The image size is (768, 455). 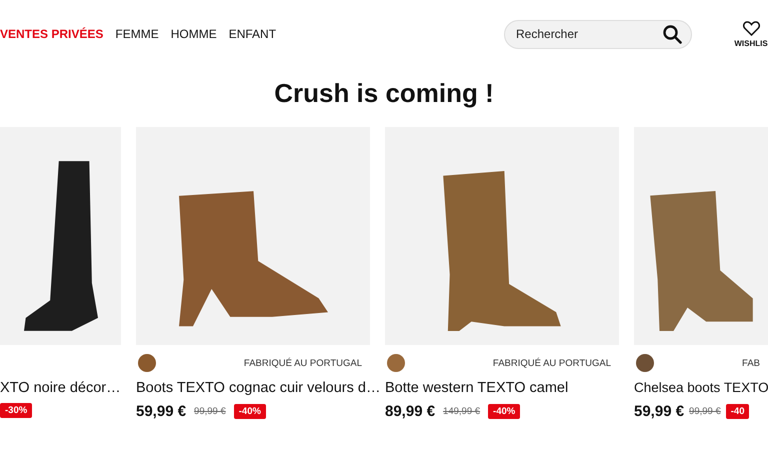 What do you see at coordinates (461, 411) in the screenshot?
I see `old-price: 149,99 €` at bounding box center [461, 411].